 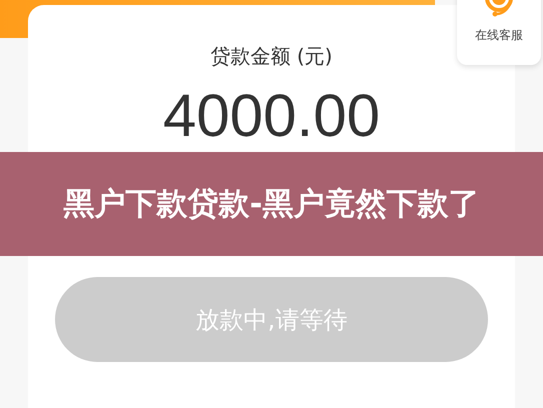 What do you see at coordinates (271, 56) in the screenshot?
I see `loan-amount-label: 贷款金额 (元)` at bounding box center [271, 56].